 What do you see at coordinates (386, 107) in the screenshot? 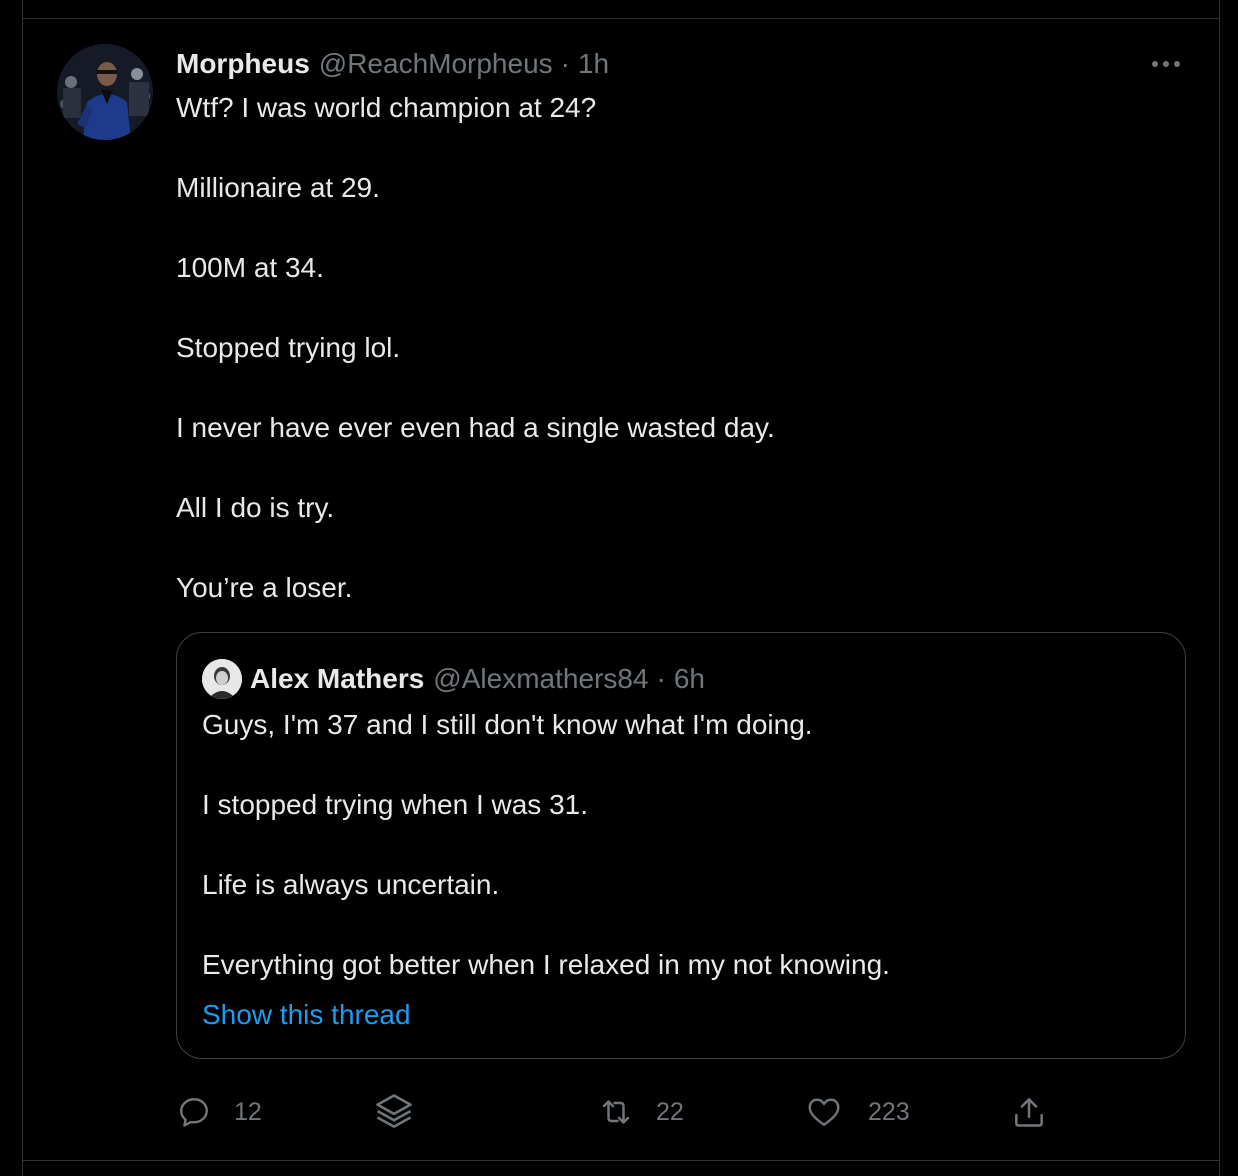
I see `tweet-text-line: Wtf? I was world champion at 24?` at bounding box center [386, 107].